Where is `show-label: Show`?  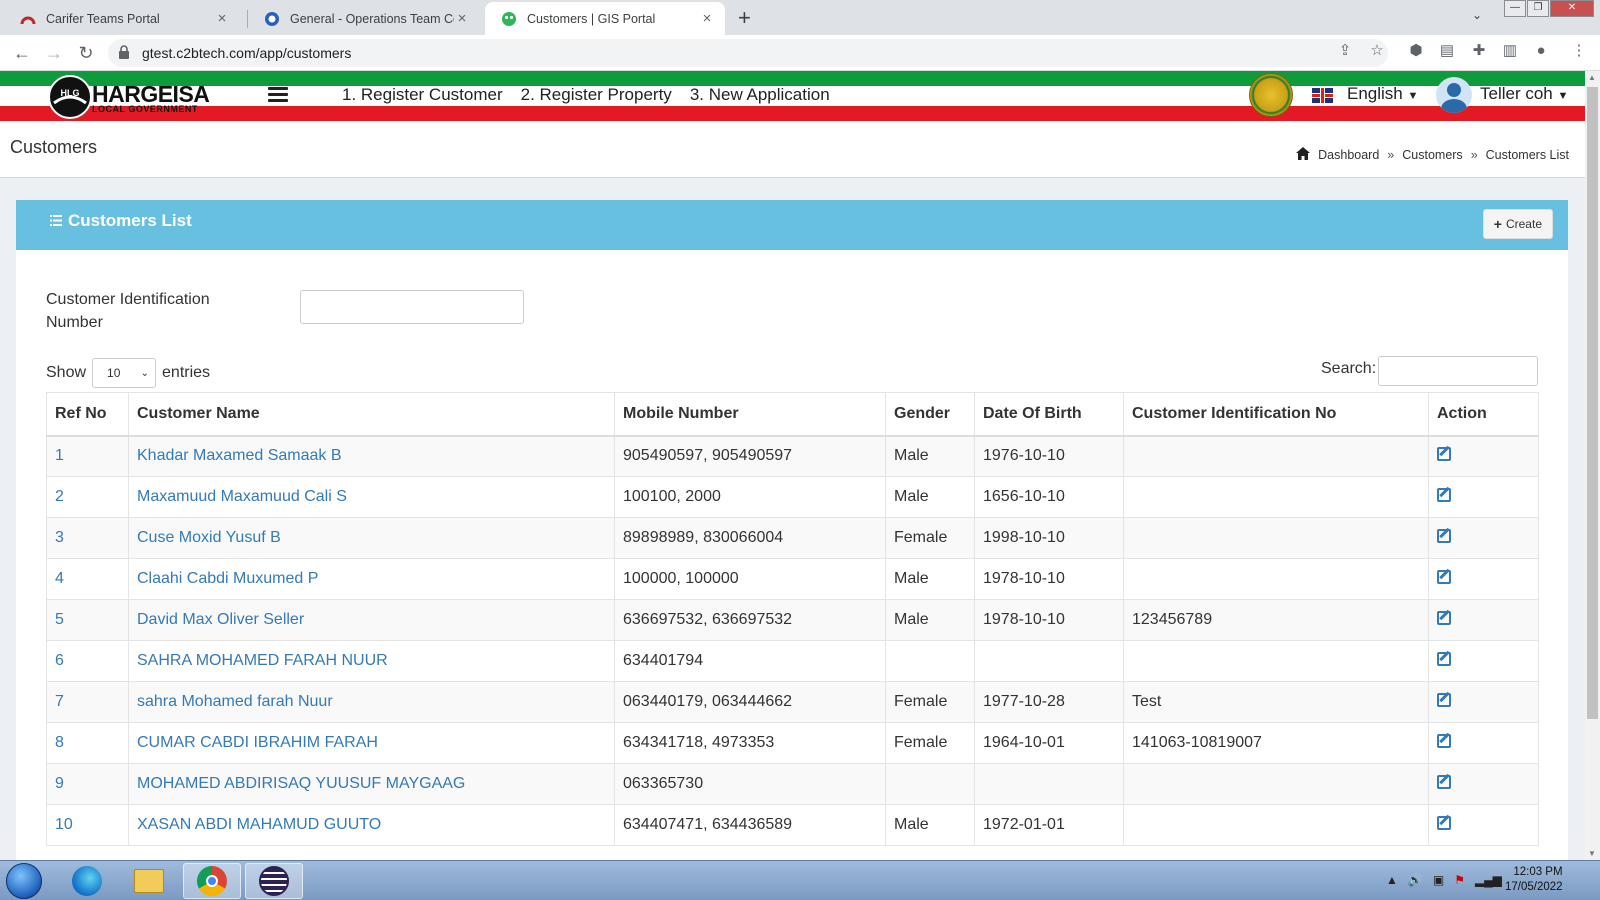 show-label: Show is located at coordinates (66, 372).